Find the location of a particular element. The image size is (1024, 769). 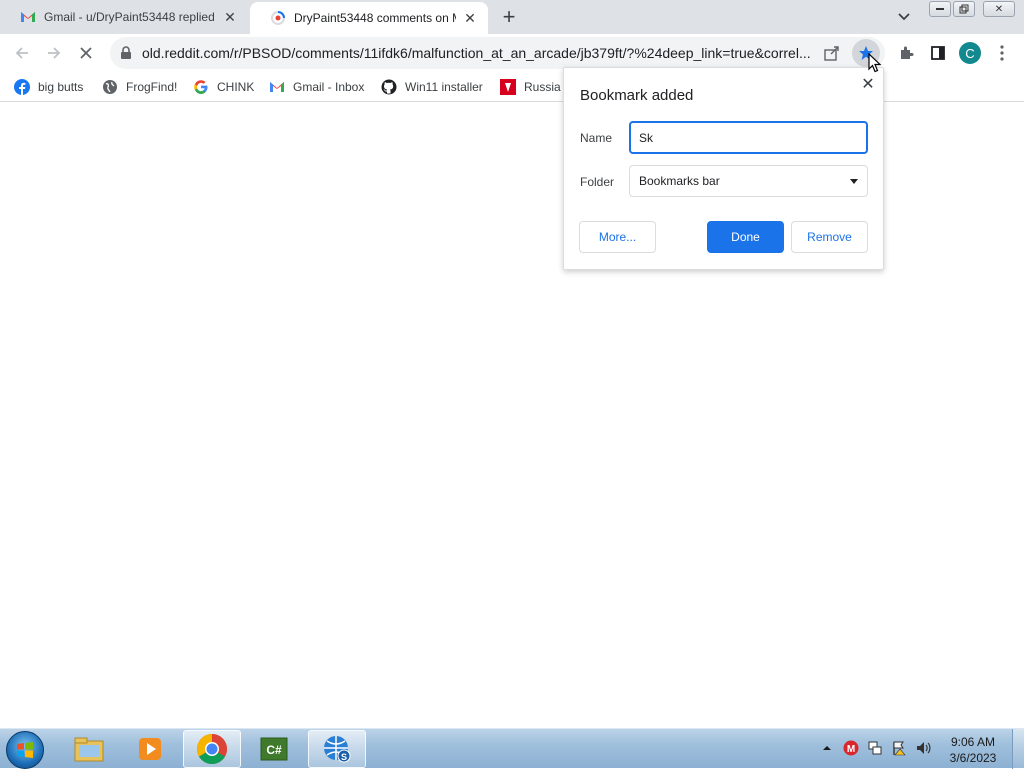

start-button is located at coordinates (25, 750).